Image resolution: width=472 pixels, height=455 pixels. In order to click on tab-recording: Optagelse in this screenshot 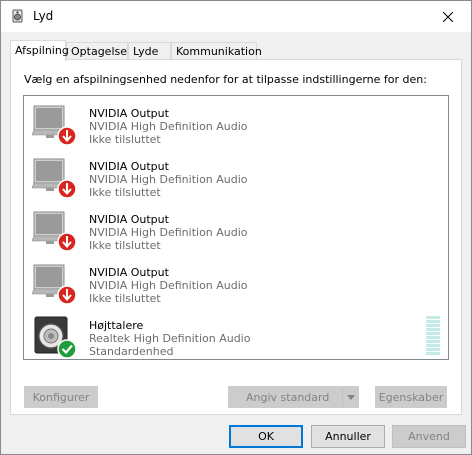, I will do `click(97, 51)`.